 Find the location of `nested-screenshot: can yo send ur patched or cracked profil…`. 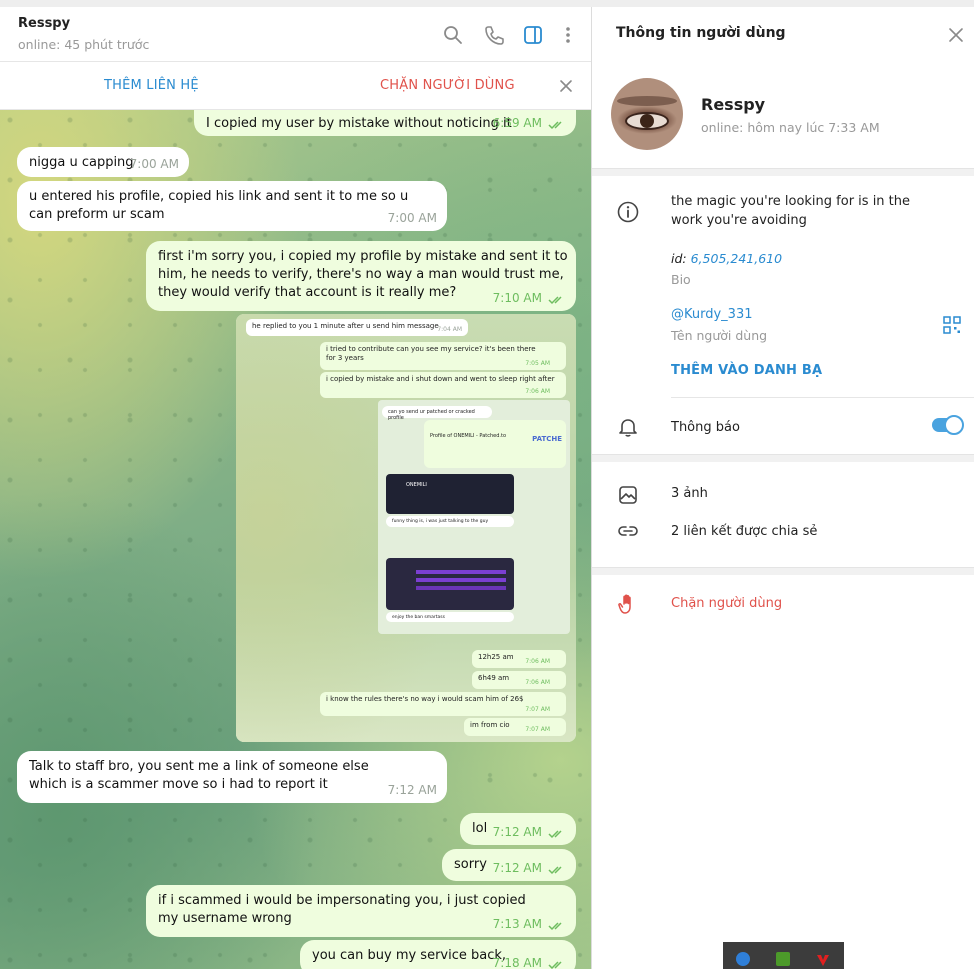

nested-screenshot: can yo send ur patched or cracked profil… is located at coordinates (474, 517).